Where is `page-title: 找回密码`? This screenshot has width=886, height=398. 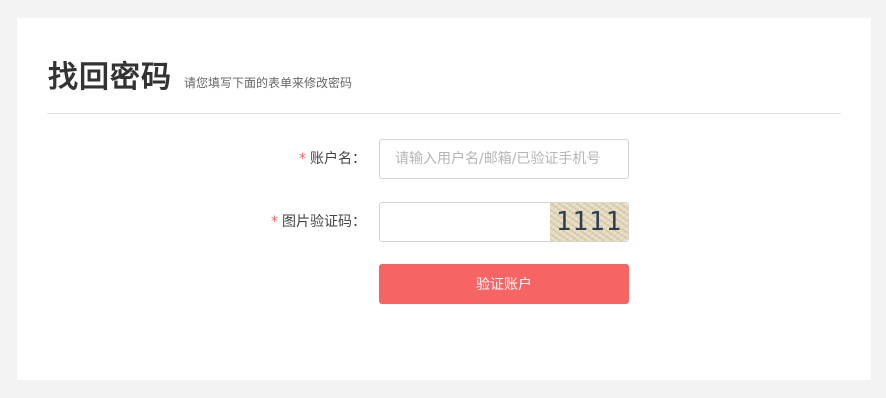
page-title: 找回密码 is located at coordinates (110, 77).